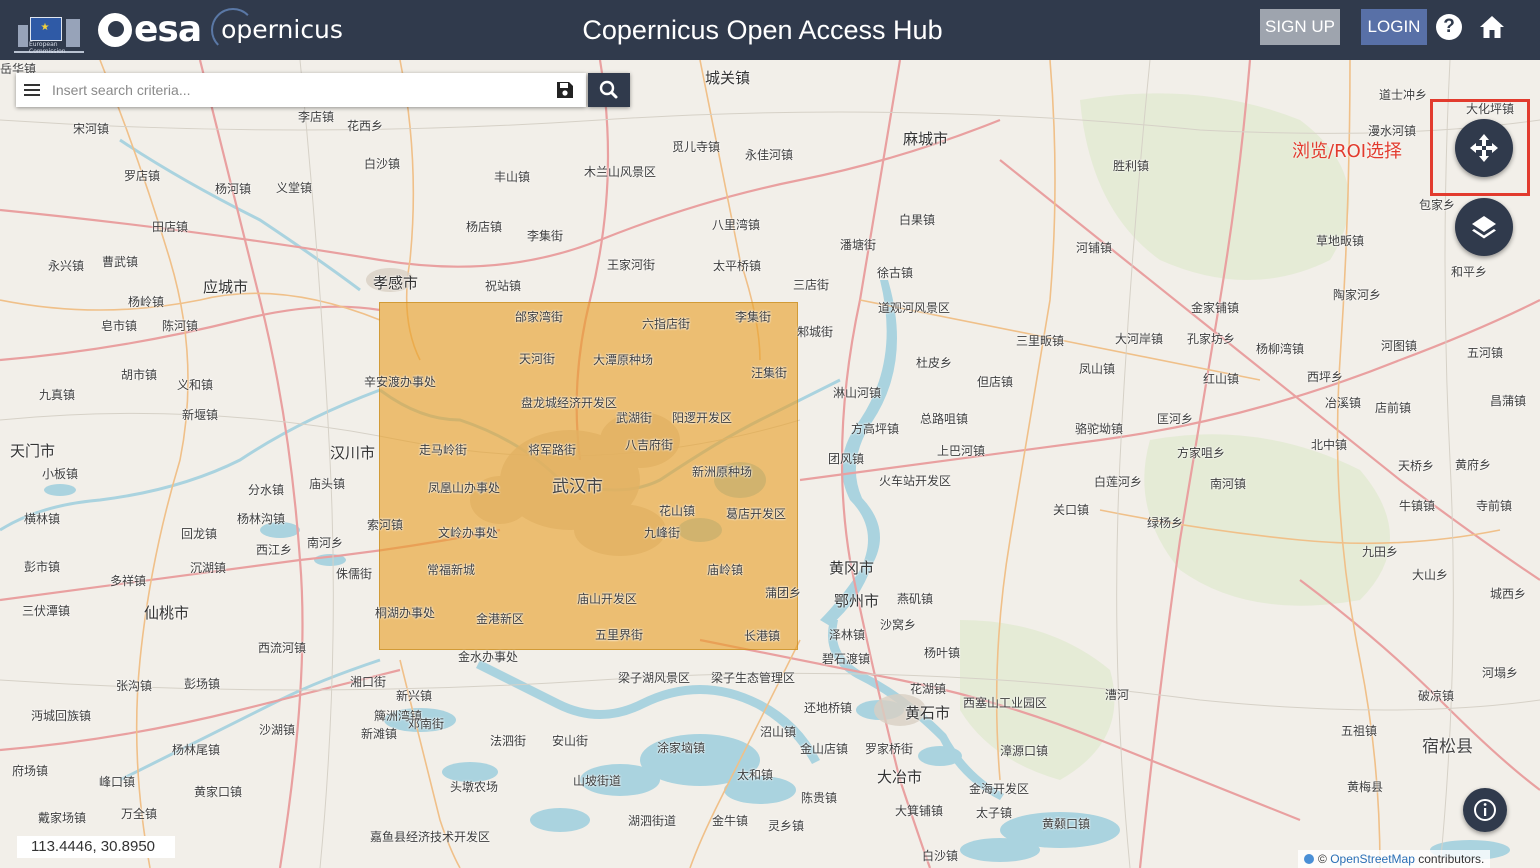 This screenshot has height=868, width=1540. I want to click on place-label: 孝感市, so click(396, 283).